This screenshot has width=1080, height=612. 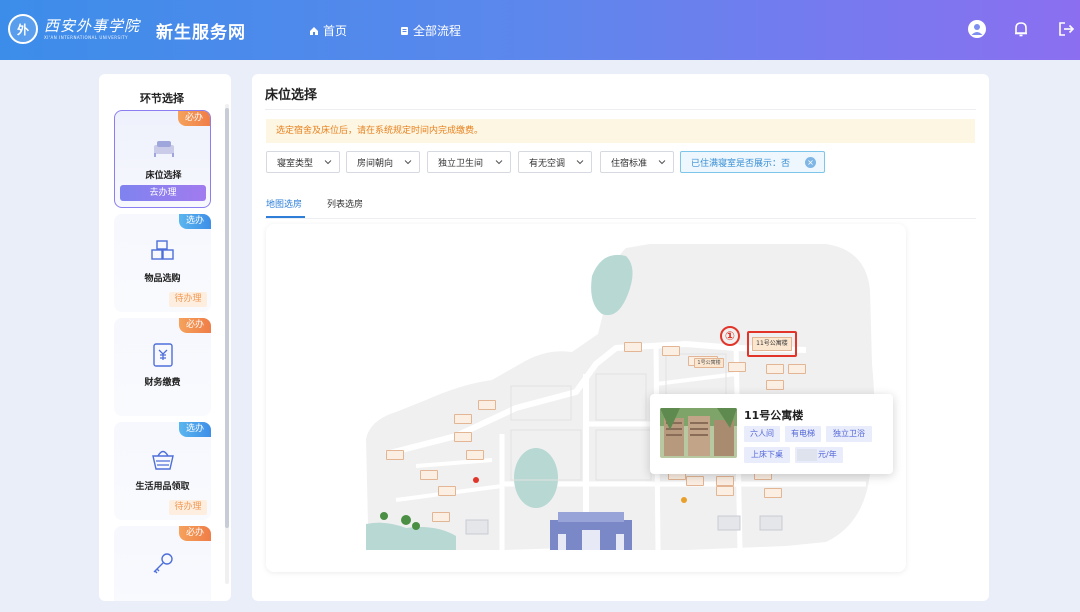 I want to click on filter-private-bathroom: 独立卫生间, so click(x=469, y=162).